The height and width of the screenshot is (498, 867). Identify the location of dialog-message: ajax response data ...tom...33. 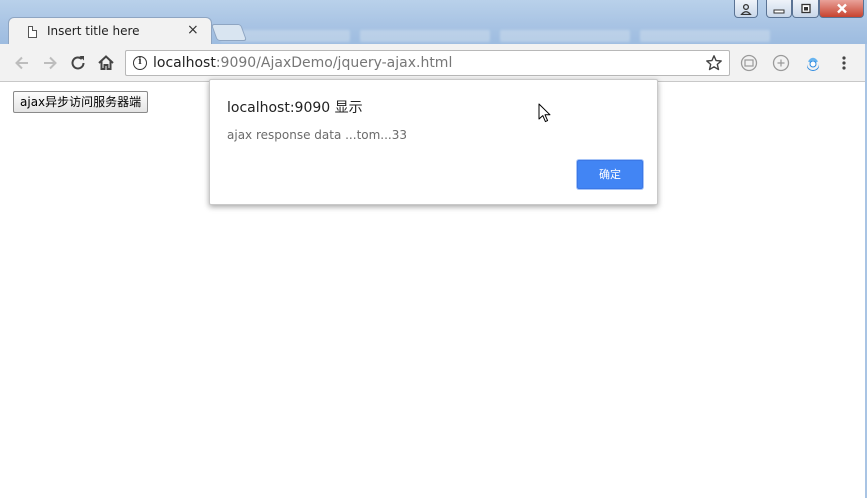
(317, 135).